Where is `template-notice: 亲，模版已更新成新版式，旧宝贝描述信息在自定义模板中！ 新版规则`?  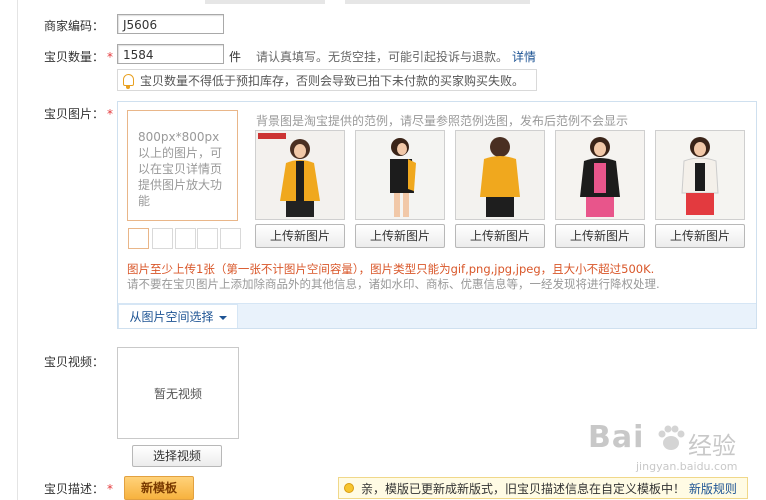
template-notice: 亲，模版已更新成新版式，旧宝贝描述信息在自定义模板中！ 新版规则 is located at coordinates (543, 488).